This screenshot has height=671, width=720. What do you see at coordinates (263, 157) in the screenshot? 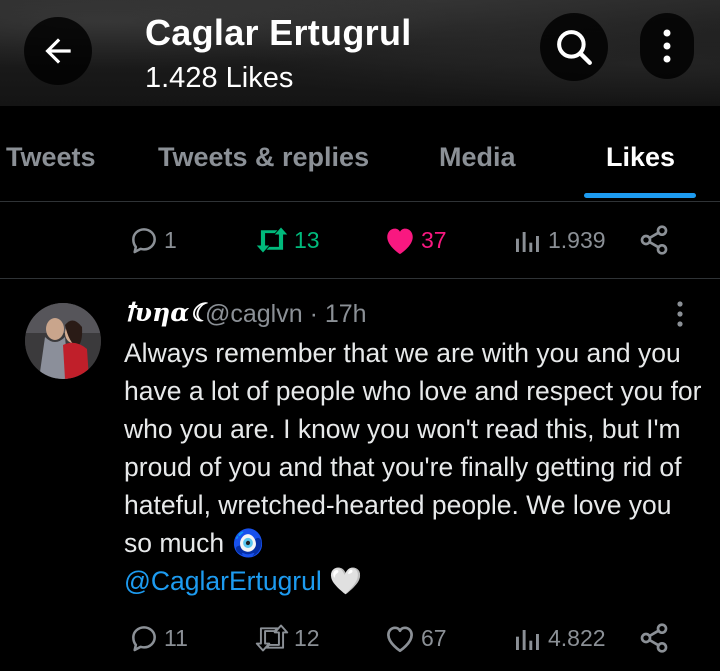
I see `tab-tweets-replies: Tweets & replies` at bounding box center [263, 157].